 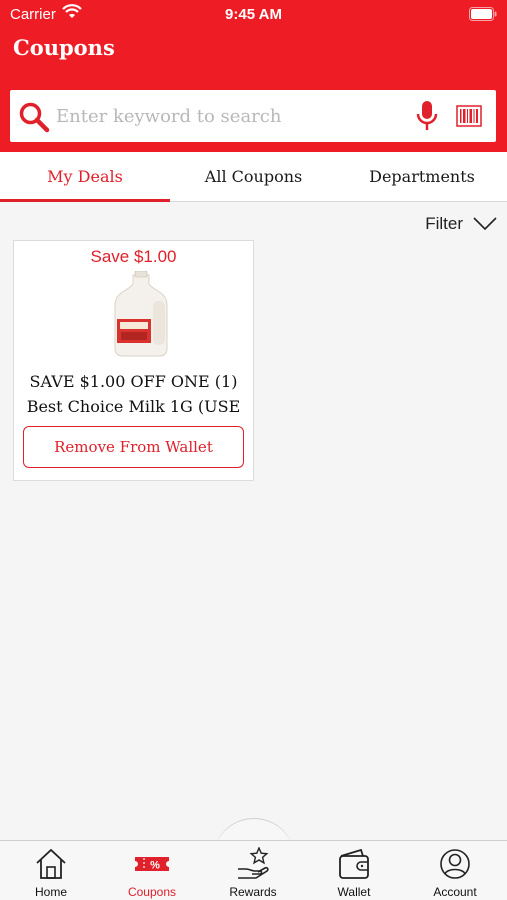 I want to click on rewards-icon, so click(x=253, y=863).